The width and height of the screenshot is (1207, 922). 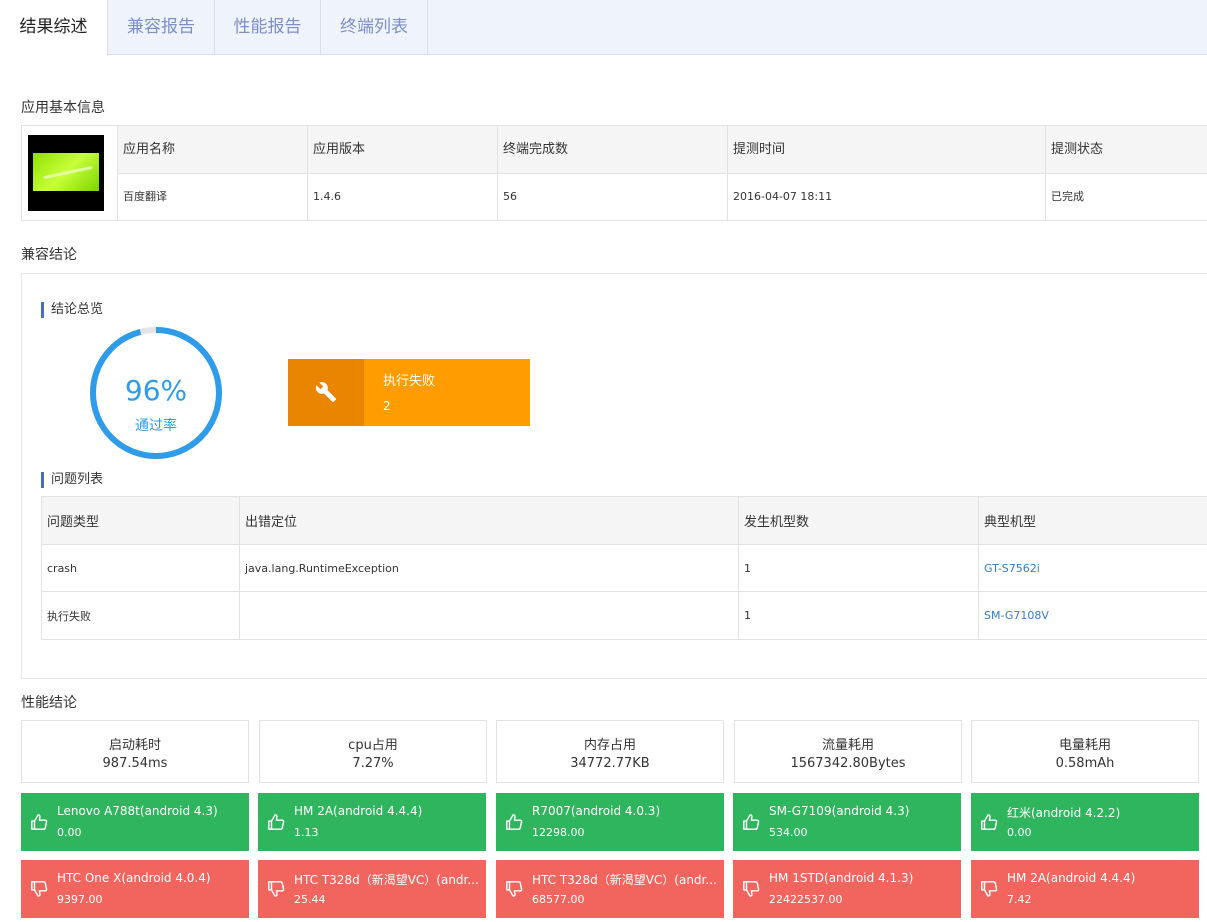 What do you see at coordinates (387, 406) in the screenshot?
I see `exec-fail-count: 2` at bounding box center [387, 406].